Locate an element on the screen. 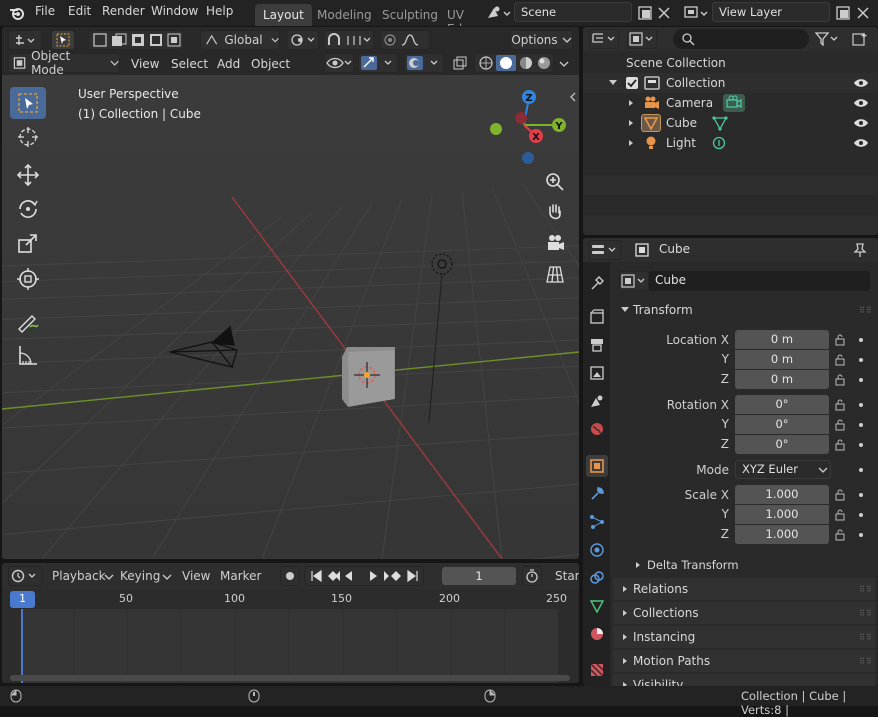  keyframe-location-y-dot is located at coordinates (861, 360).